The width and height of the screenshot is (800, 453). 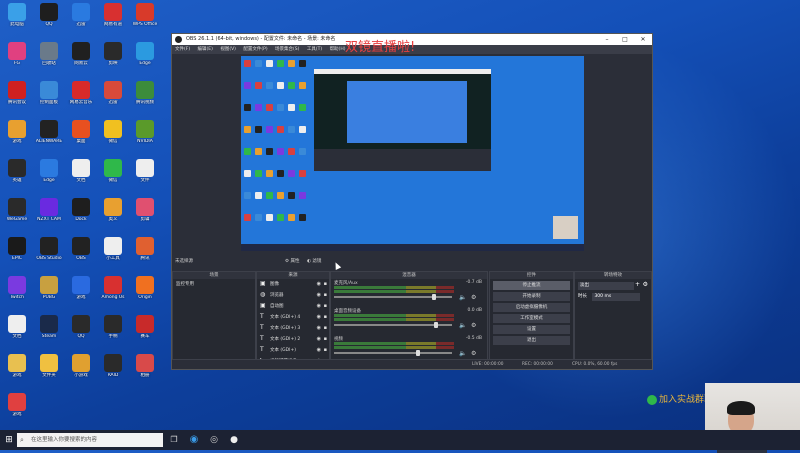 I want to click on desktop-icon: OBS, so click(x=81, y=255).